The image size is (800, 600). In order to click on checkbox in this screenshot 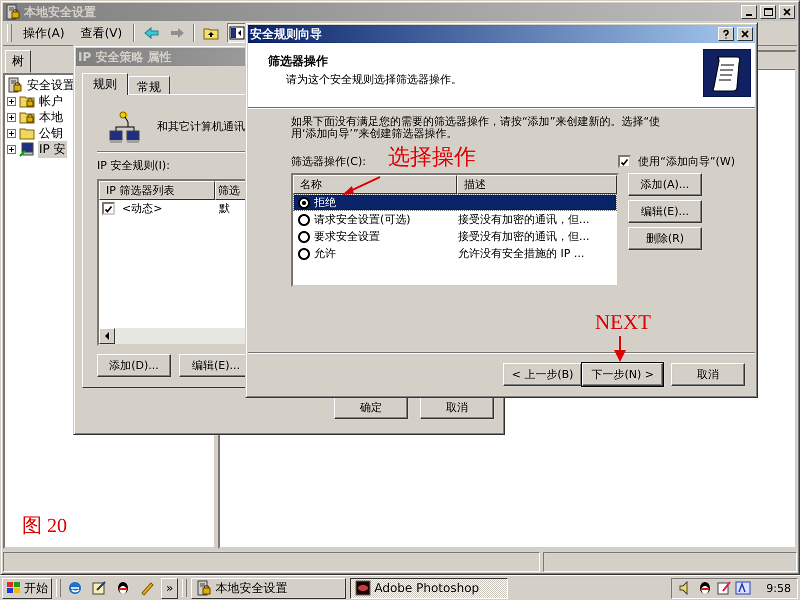, I will do `click(108, 208)`.